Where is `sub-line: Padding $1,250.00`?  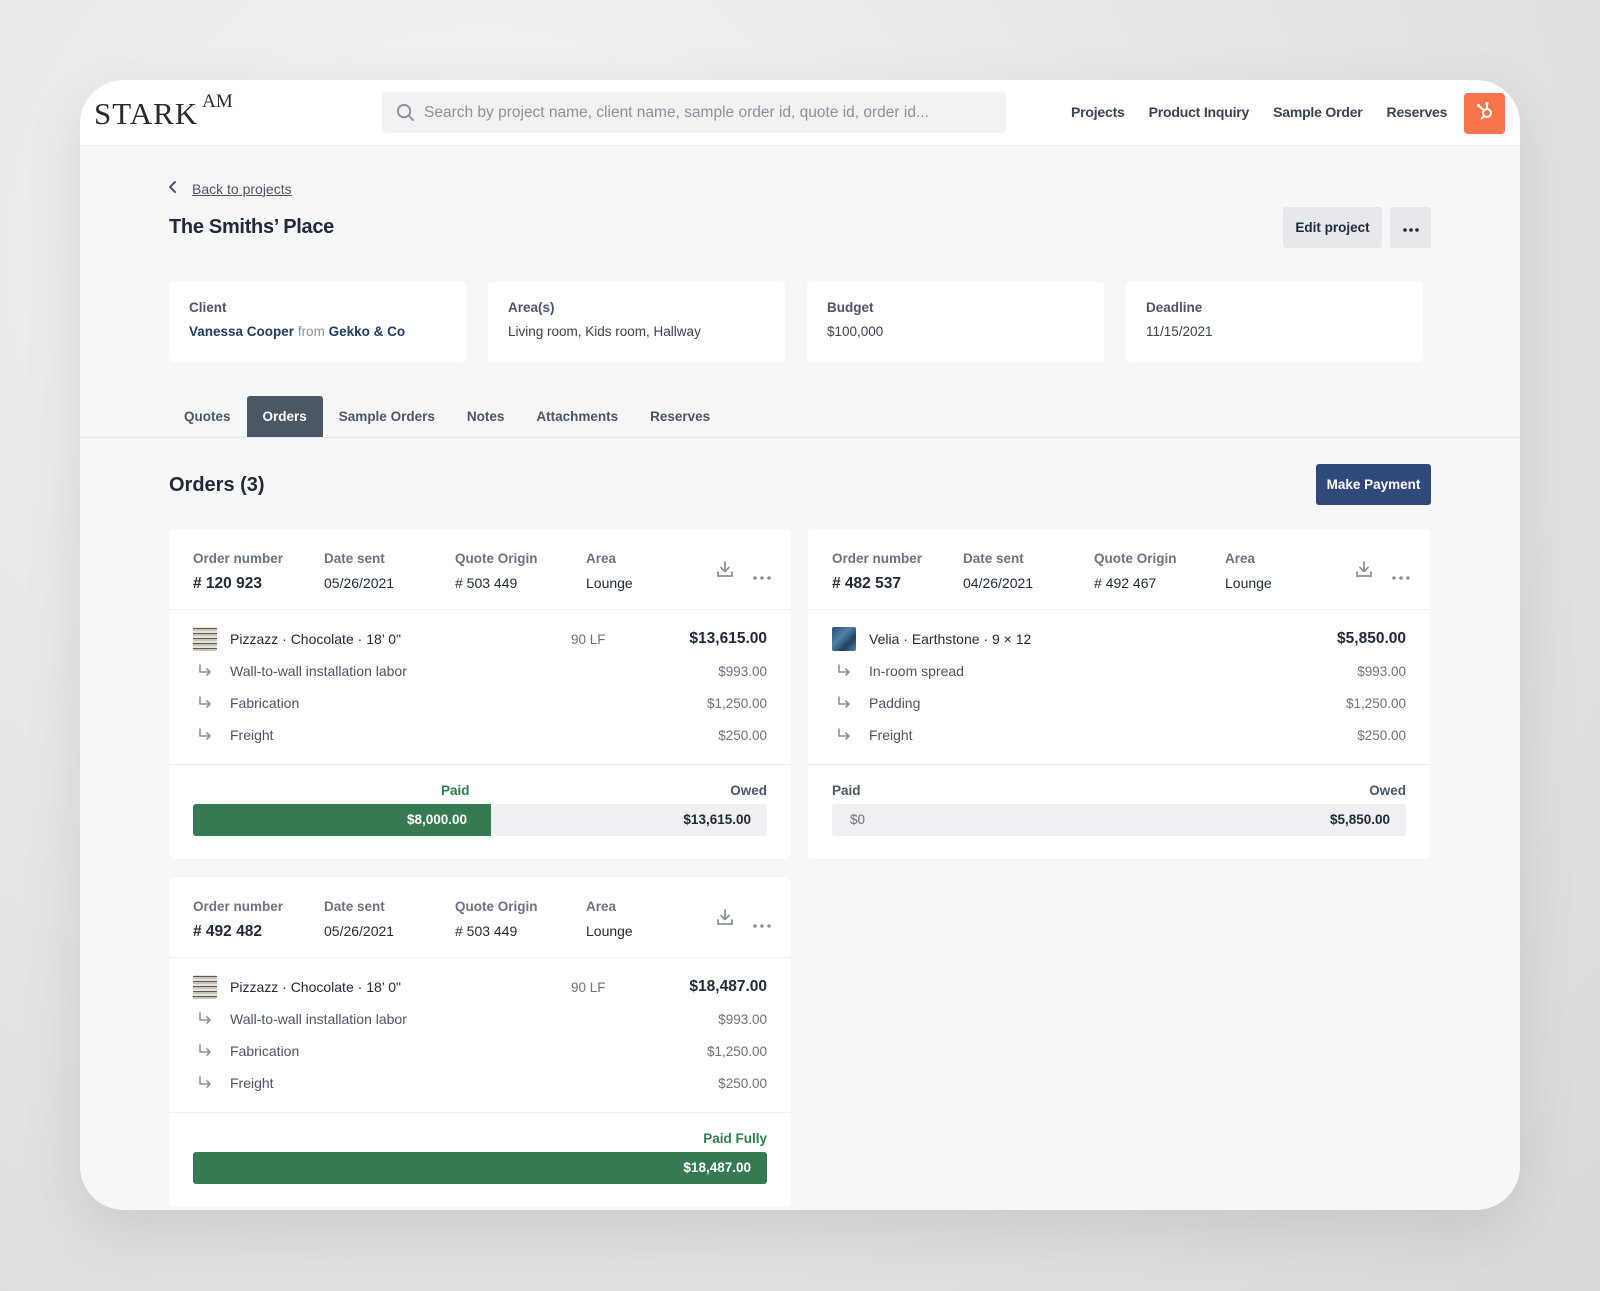
sub-line: Padding $1,250.00 is located at coordinates (1119, 703).